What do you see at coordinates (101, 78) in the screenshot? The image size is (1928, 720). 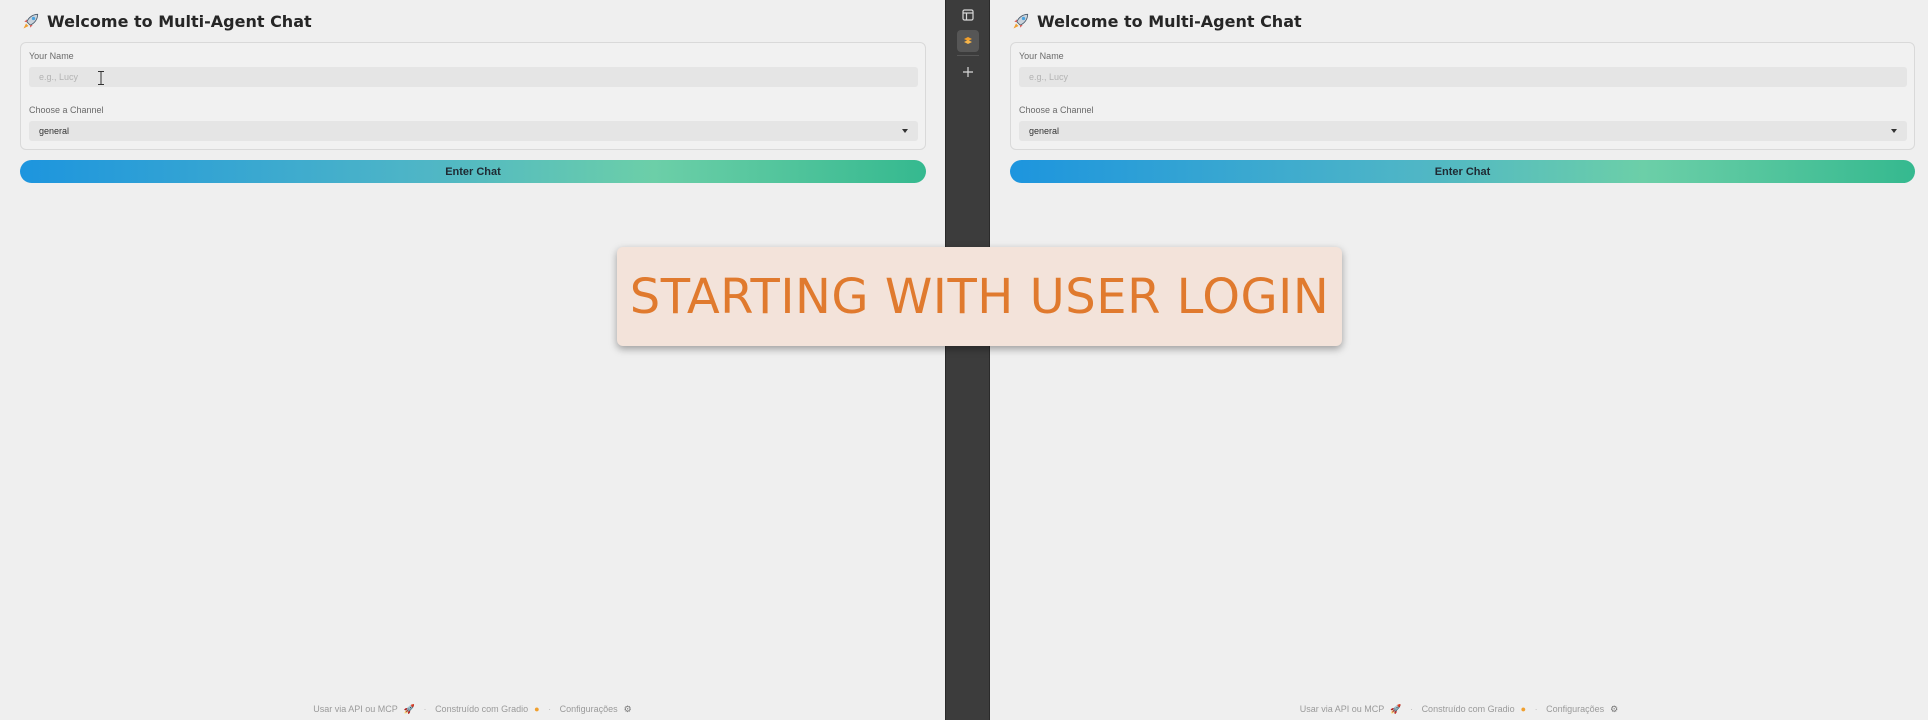 I see `text-cursor-icon` at bounding box center [101, 78].